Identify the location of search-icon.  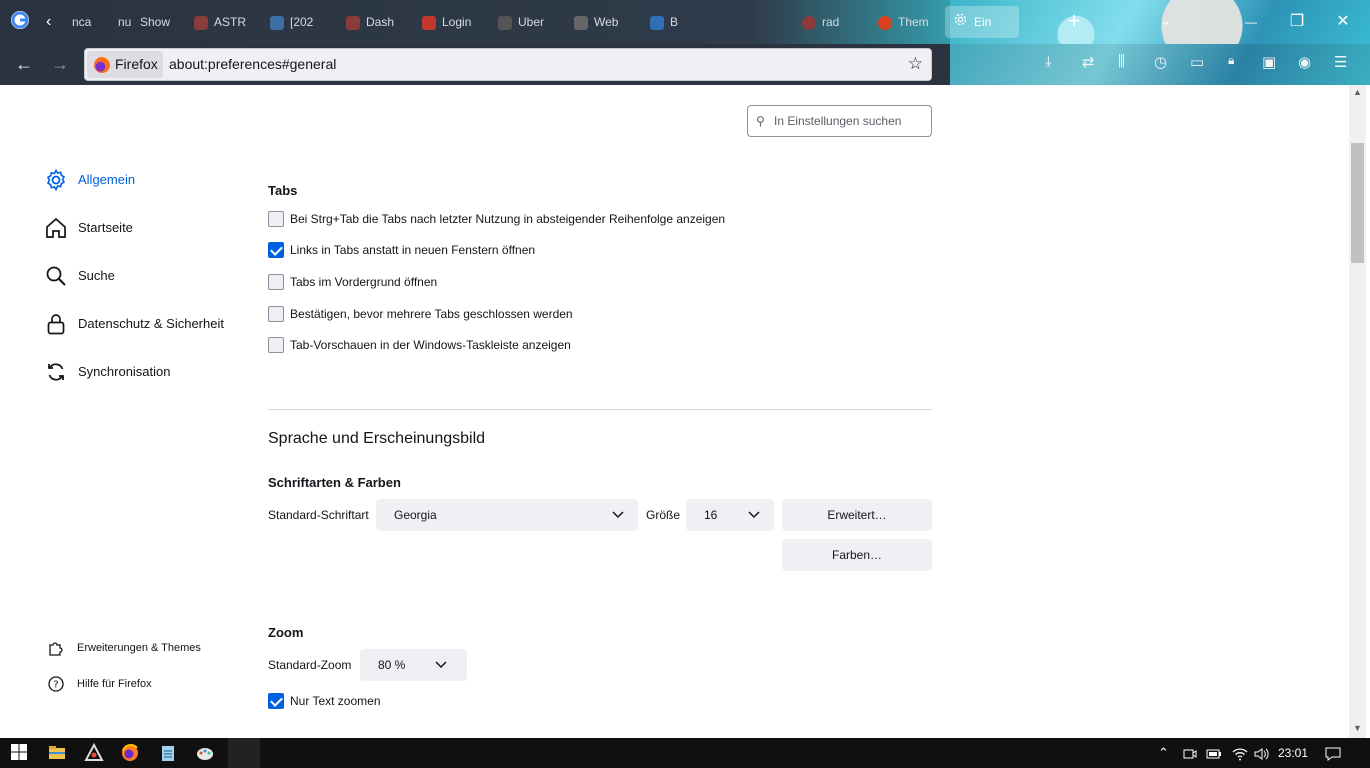
(56, 276).